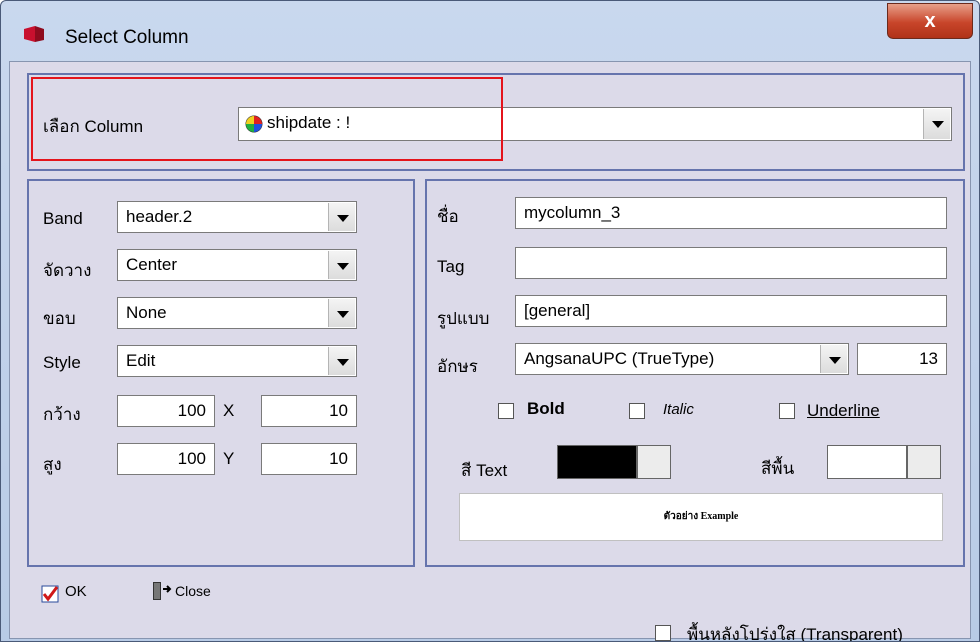 Image resolution: width=980 pixels, height=642 pixels. I want to click on width-value: 100, so click(191, 410).